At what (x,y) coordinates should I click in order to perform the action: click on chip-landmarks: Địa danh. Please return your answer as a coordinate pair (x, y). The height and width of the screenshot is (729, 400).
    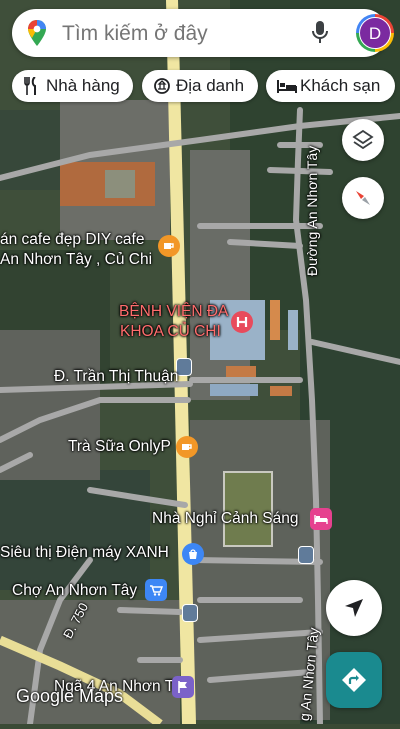
    Looking at the image, I should click on (200, 86).